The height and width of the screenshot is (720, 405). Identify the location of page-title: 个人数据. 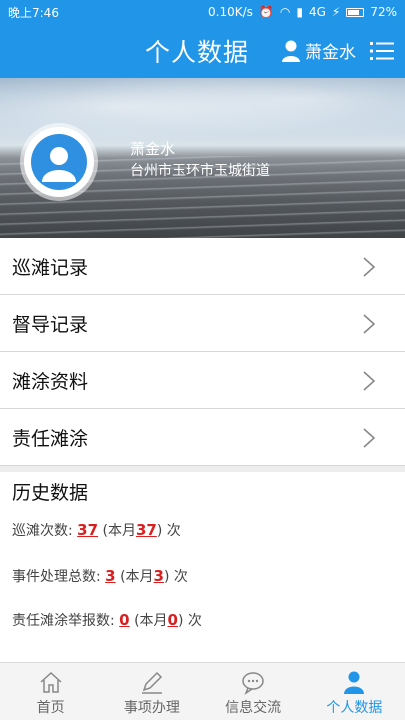
(197, 52).